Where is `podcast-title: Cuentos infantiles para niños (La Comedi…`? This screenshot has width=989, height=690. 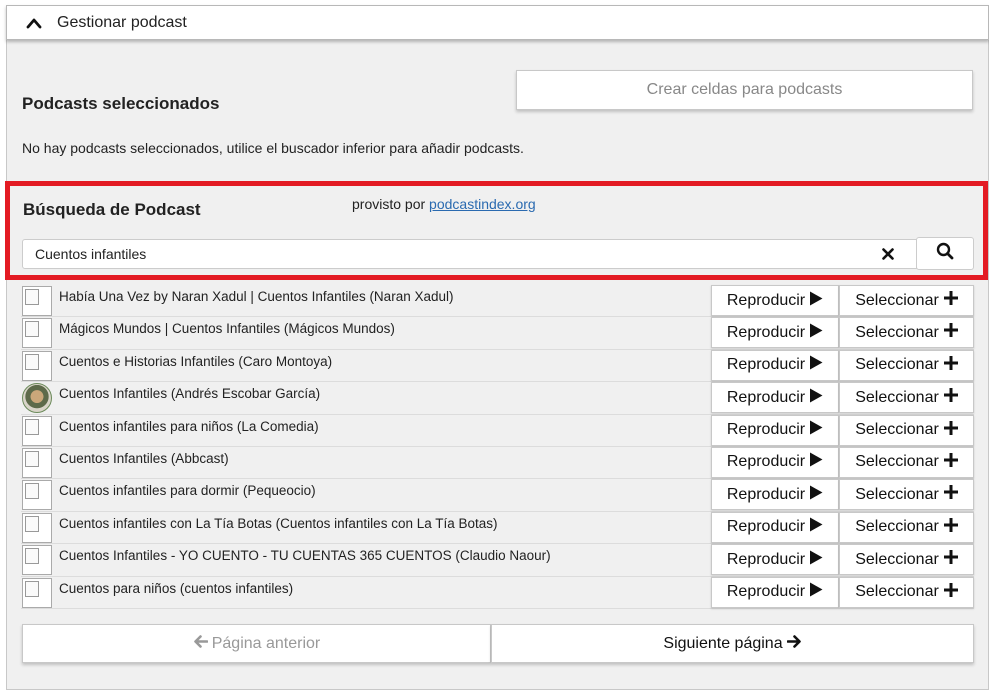 podcast-title: Cuentos infantiles para niños (La Comedi… is located at coordinates (189, 426).